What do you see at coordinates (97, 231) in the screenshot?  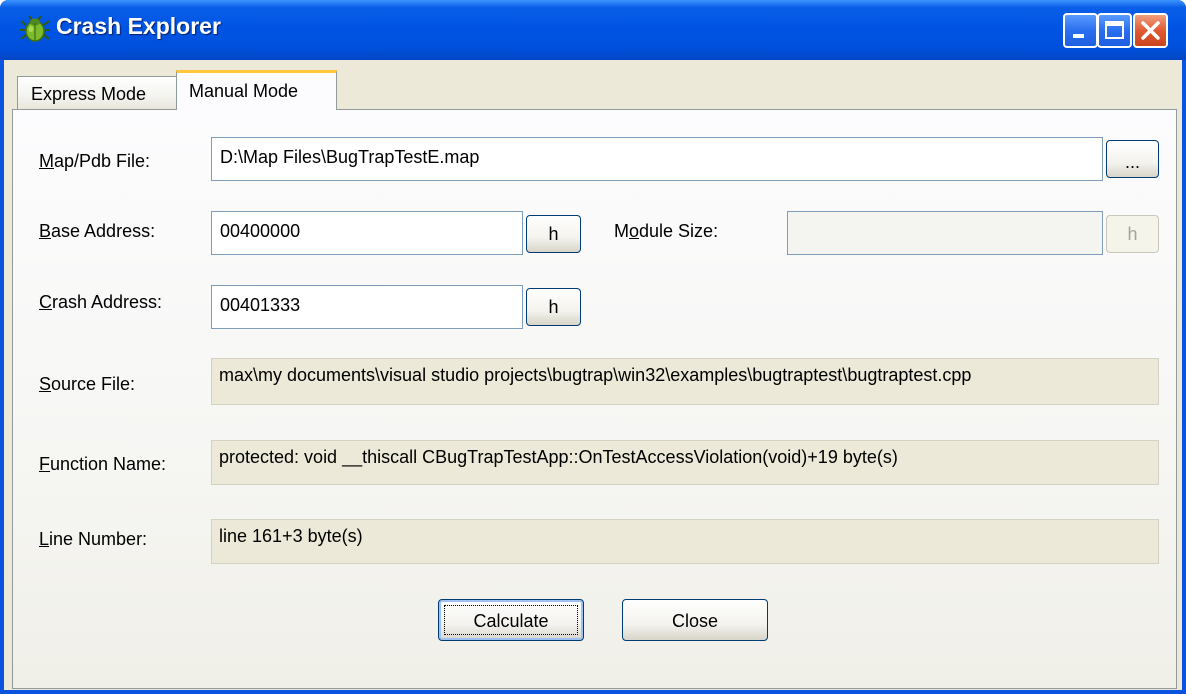 I see `base-address-label: Base Address:` at bounding box center [97, 231].